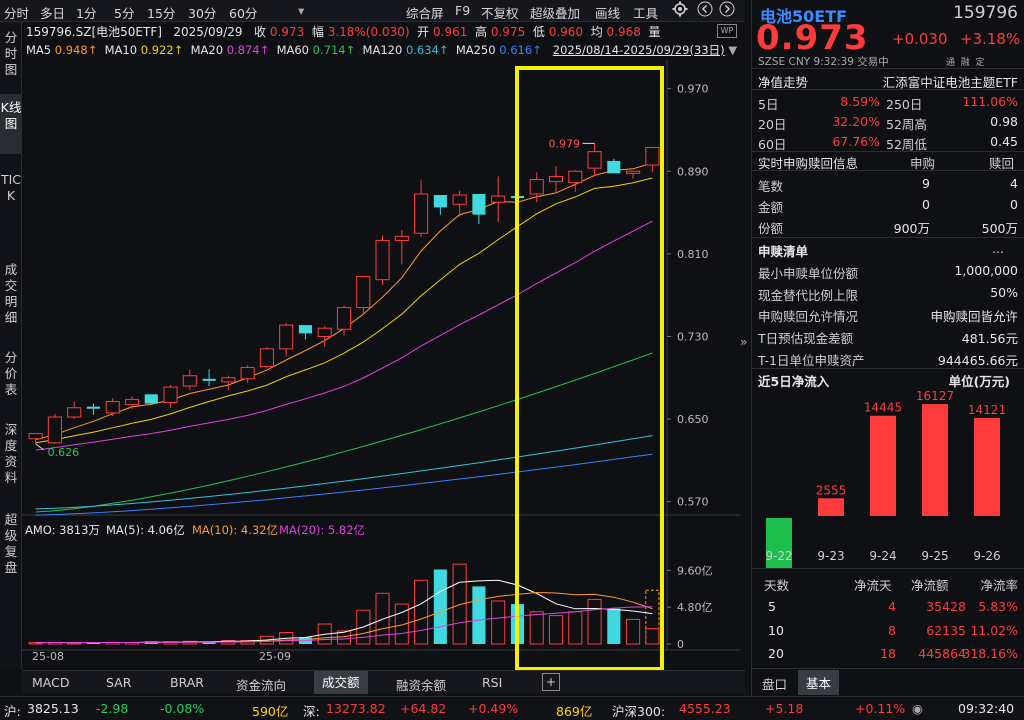 This screenshot has width=1024, height=720. What do you see at coordinates (774, 683) in the screenshot?
I see `tab-orderbook: 盘口` at bounding box center [774, 683].